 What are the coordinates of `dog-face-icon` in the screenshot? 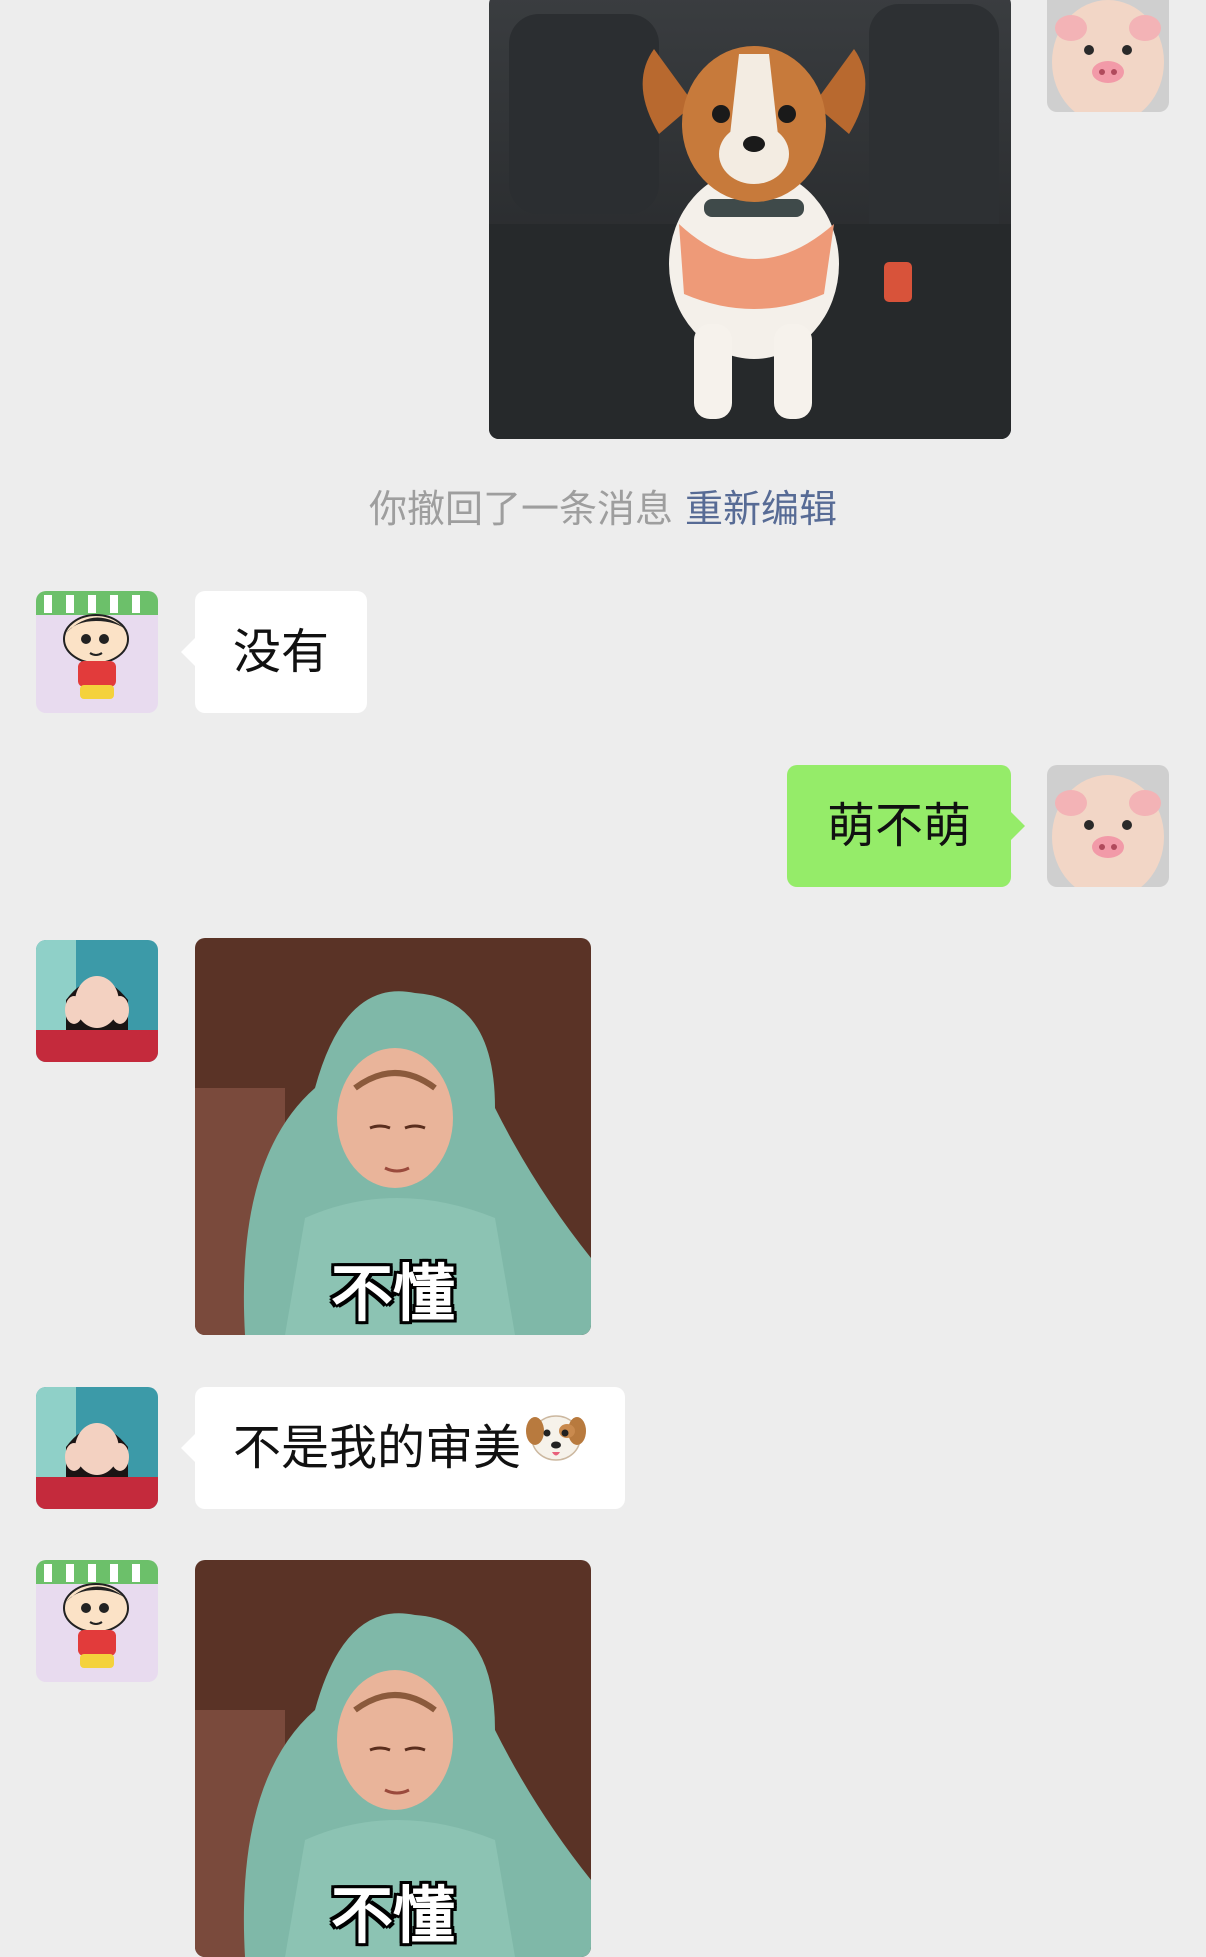 It's located at (556, 1451).